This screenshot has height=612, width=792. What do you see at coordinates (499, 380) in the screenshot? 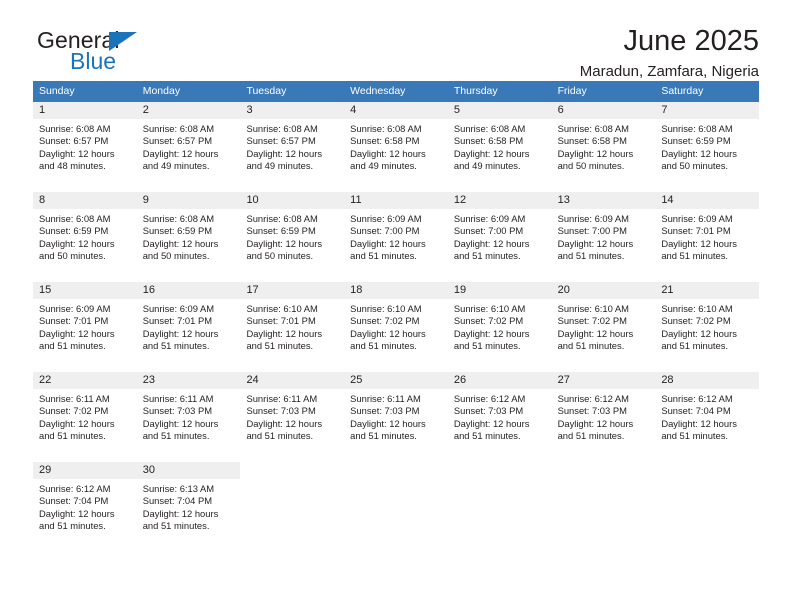
I see `day-number: 26` at bounding box center [499, 380].